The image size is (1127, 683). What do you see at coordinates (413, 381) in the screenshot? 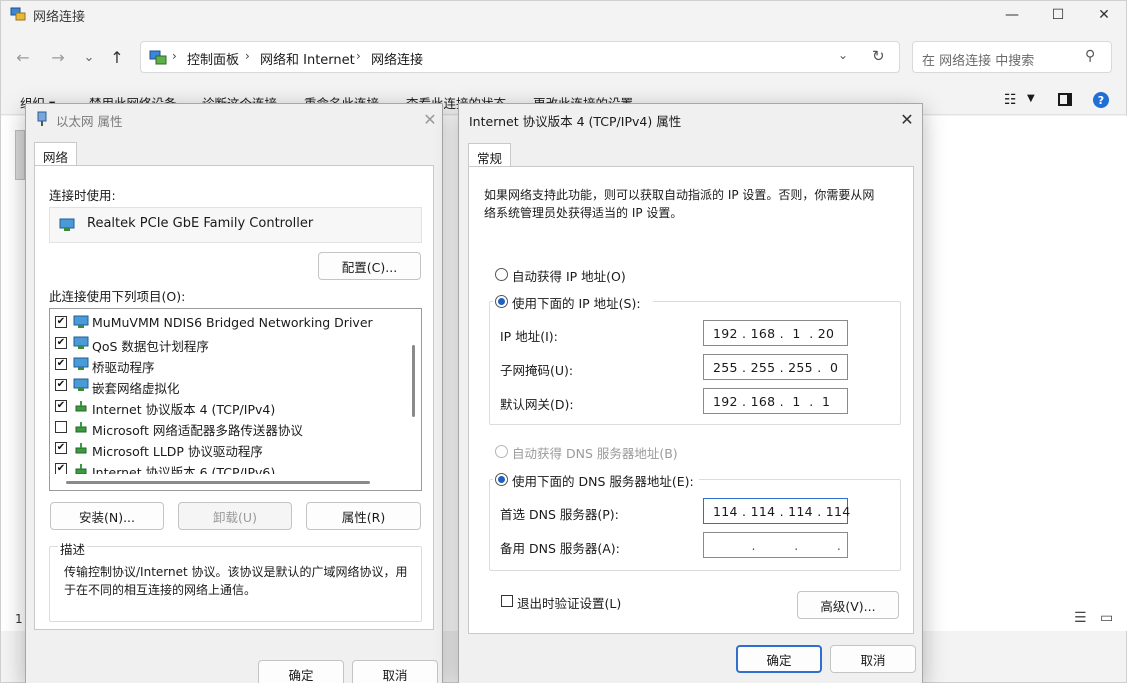
I see `vertical-scrollbar-thumb` at bounding box center [413, 381].